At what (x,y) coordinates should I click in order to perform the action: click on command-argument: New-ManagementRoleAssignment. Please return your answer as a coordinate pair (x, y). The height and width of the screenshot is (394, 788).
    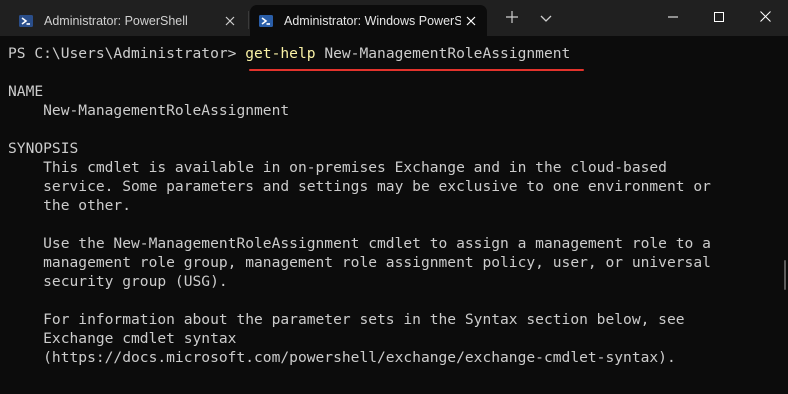
    Looking at the image, I should click on (443, 53).